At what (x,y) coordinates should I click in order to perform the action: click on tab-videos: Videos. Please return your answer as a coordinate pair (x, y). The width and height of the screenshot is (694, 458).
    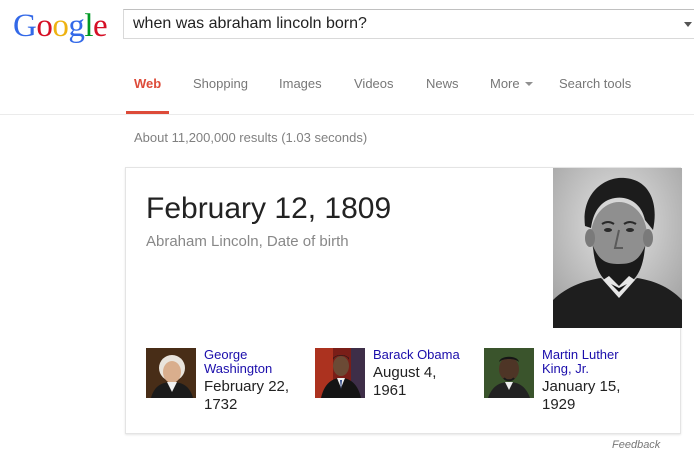
    Looking at the image, I should click on (374, 83).